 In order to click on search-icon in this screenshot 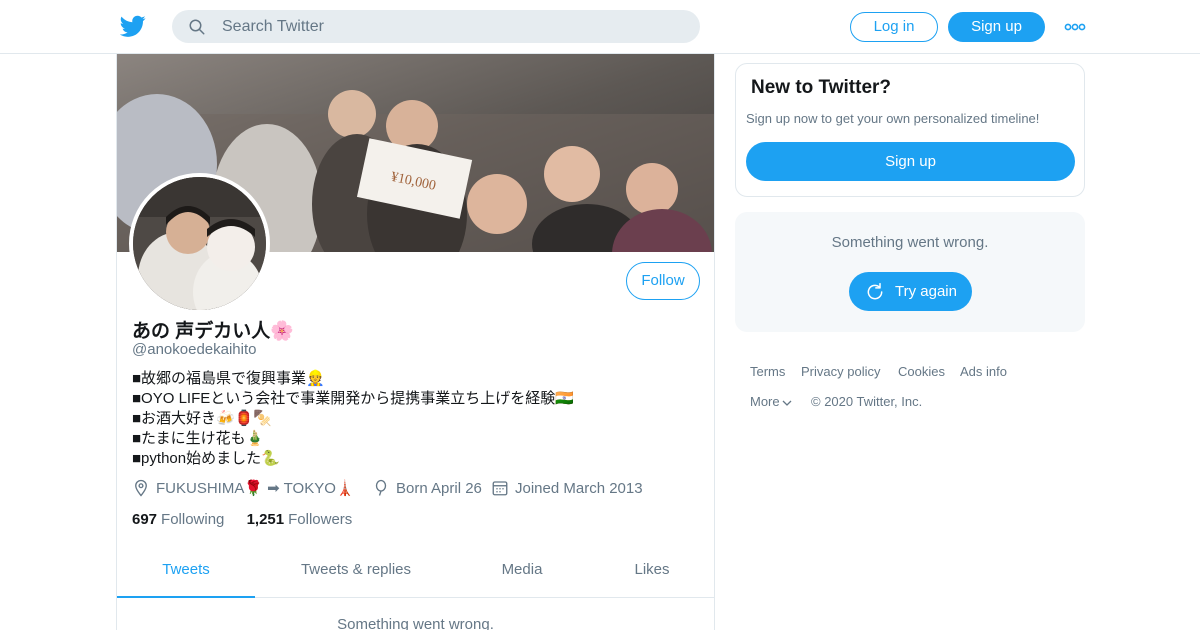, I will do `click(197, 27)`.